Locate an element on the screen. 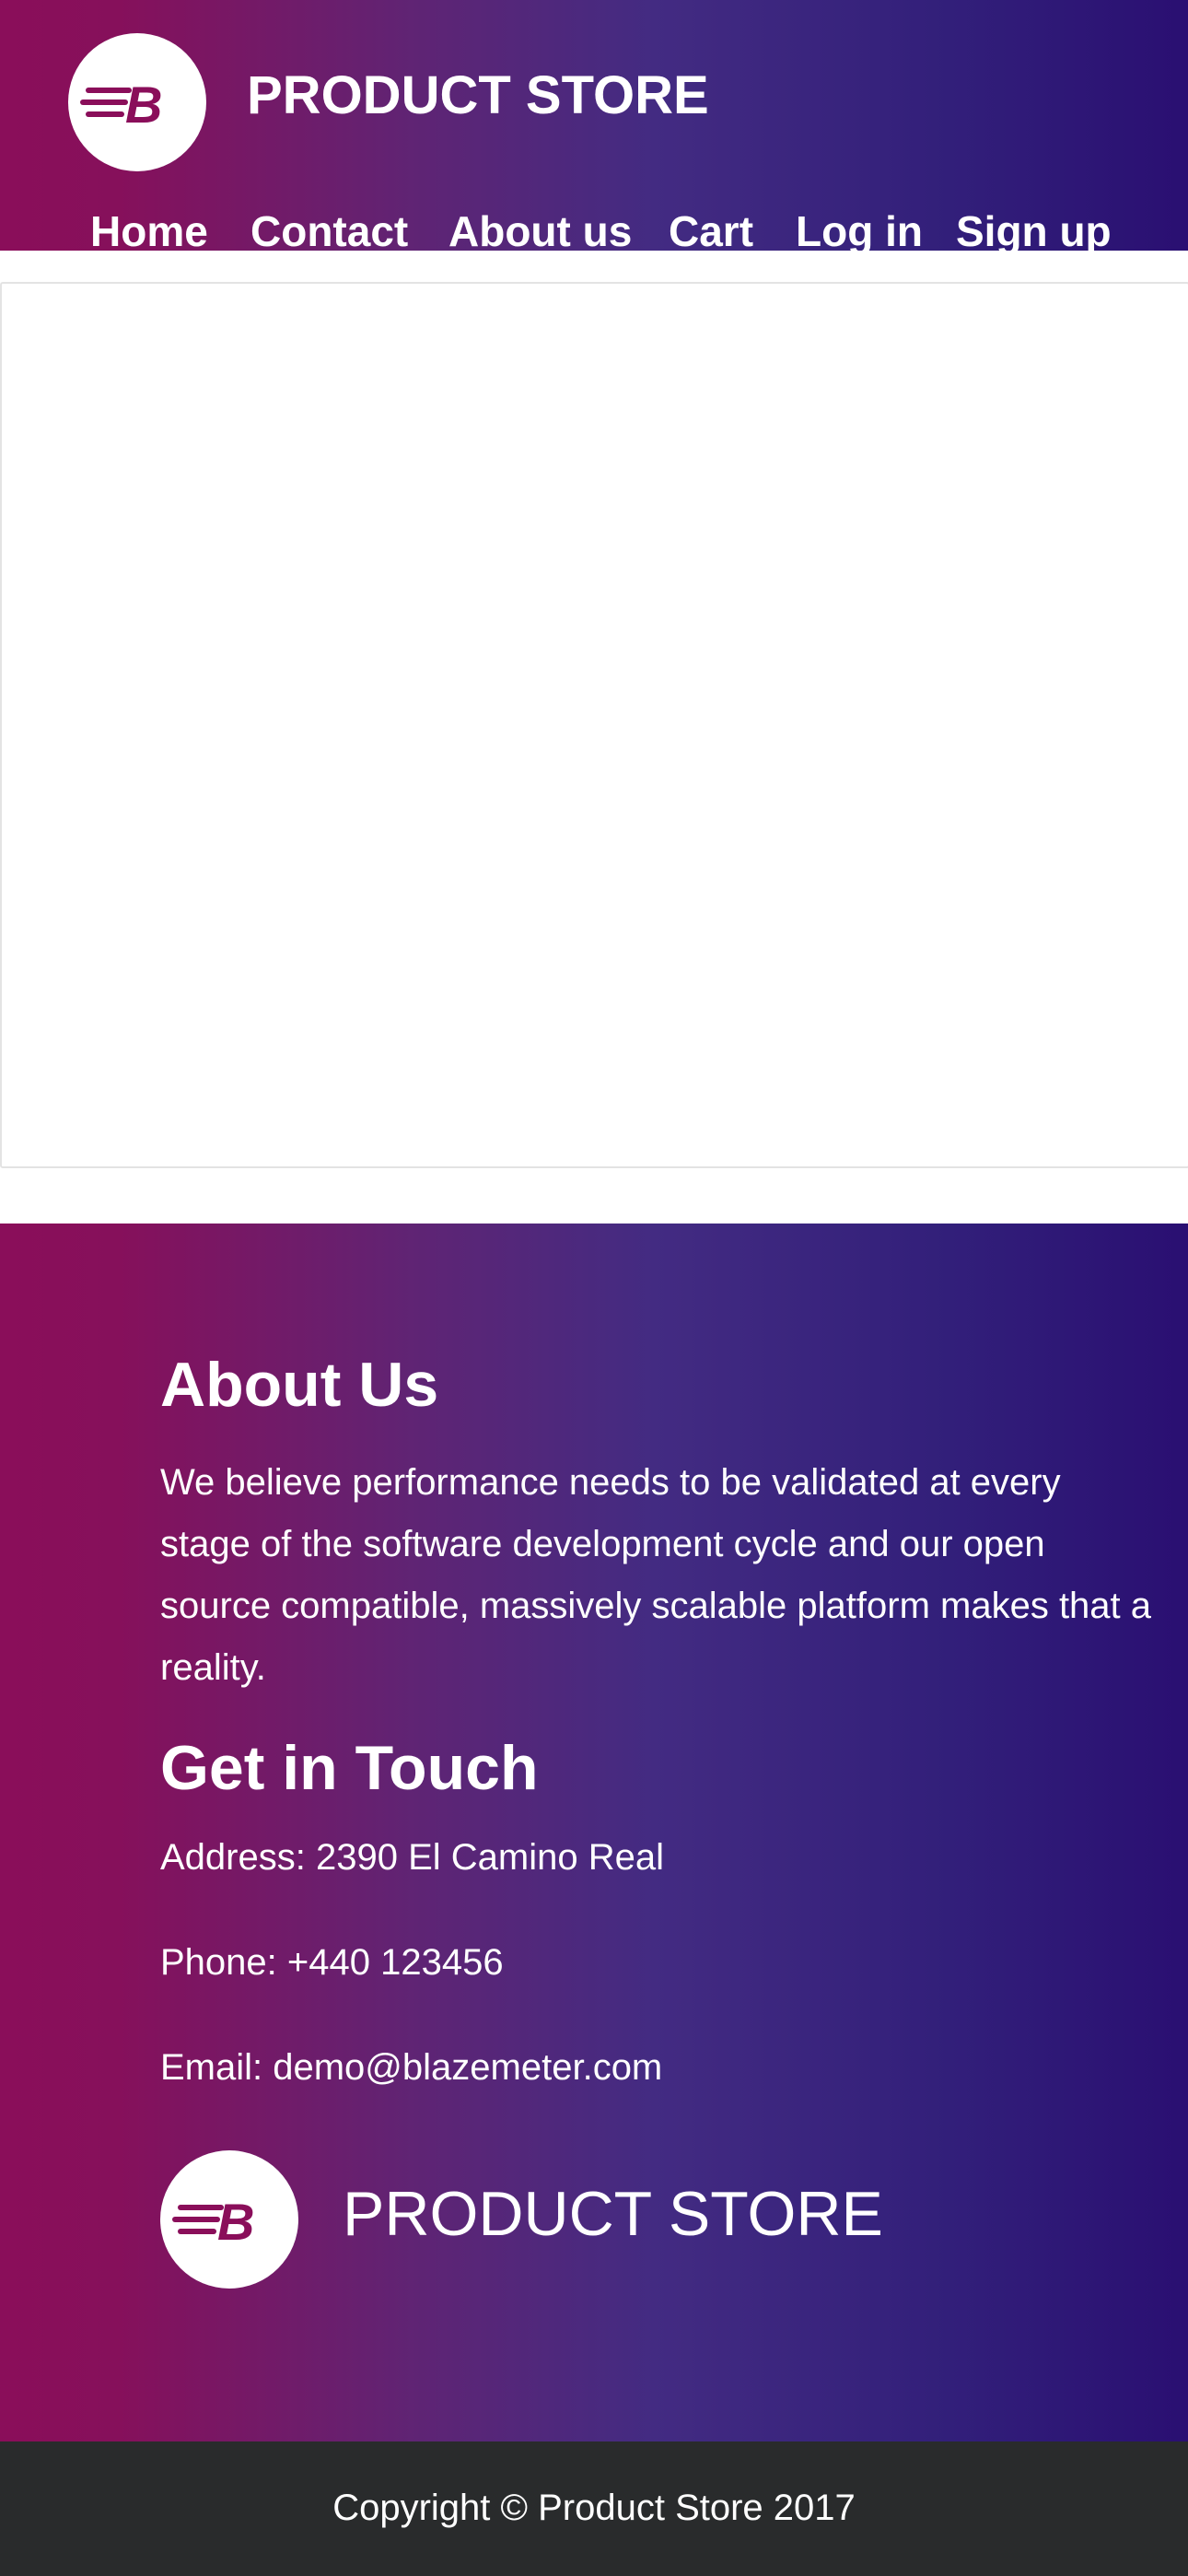 This screenshot has height=2576, width=1188. address-text: Address: 2390 El Camino Real is located at coordinates (412, 1857).